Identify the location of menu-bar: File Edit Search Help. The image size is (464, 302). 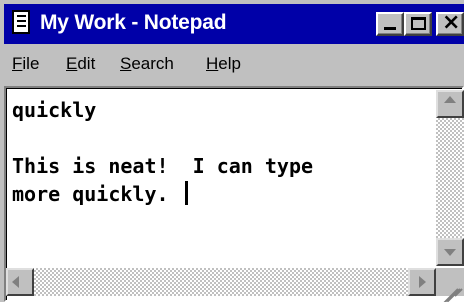
(234, 66).